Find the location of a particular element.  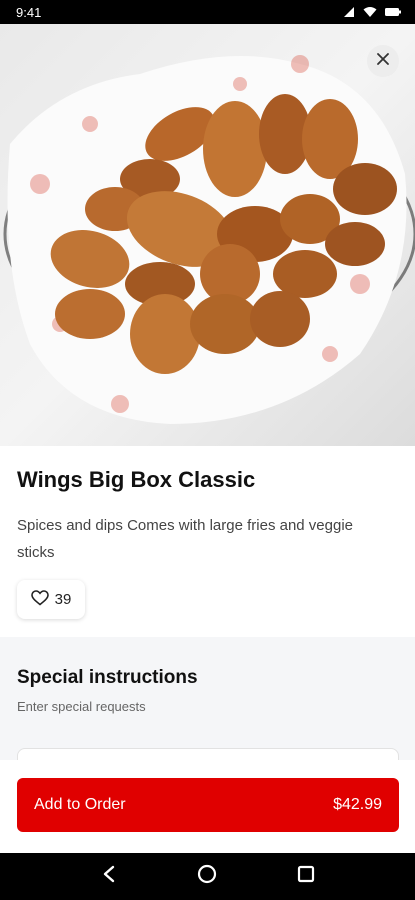

home-icon is located at coordinates (207, 876).